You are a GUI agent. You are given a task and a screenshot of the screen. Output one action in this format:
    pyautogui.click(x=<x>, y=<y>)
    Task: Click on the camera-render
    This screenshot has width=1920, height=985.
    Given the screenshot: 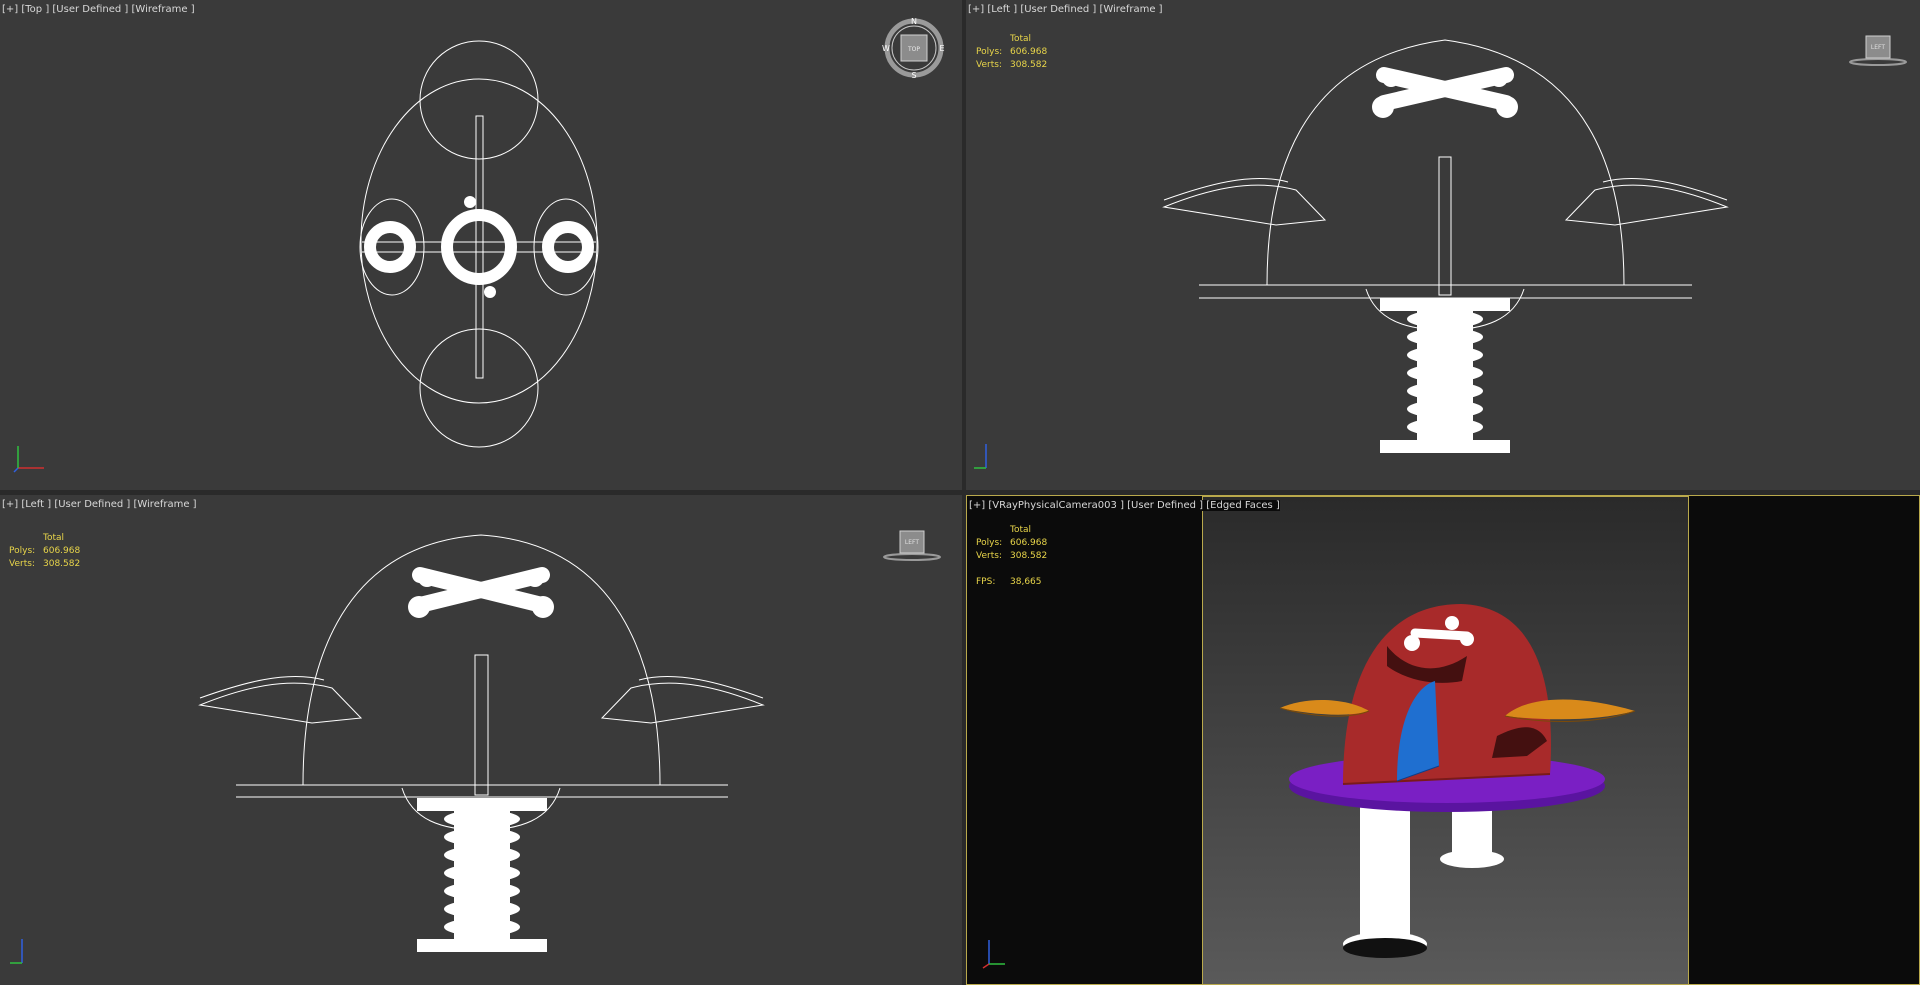 What is the action you would take?
    pyautogui.click(x=1445, y=740)
    